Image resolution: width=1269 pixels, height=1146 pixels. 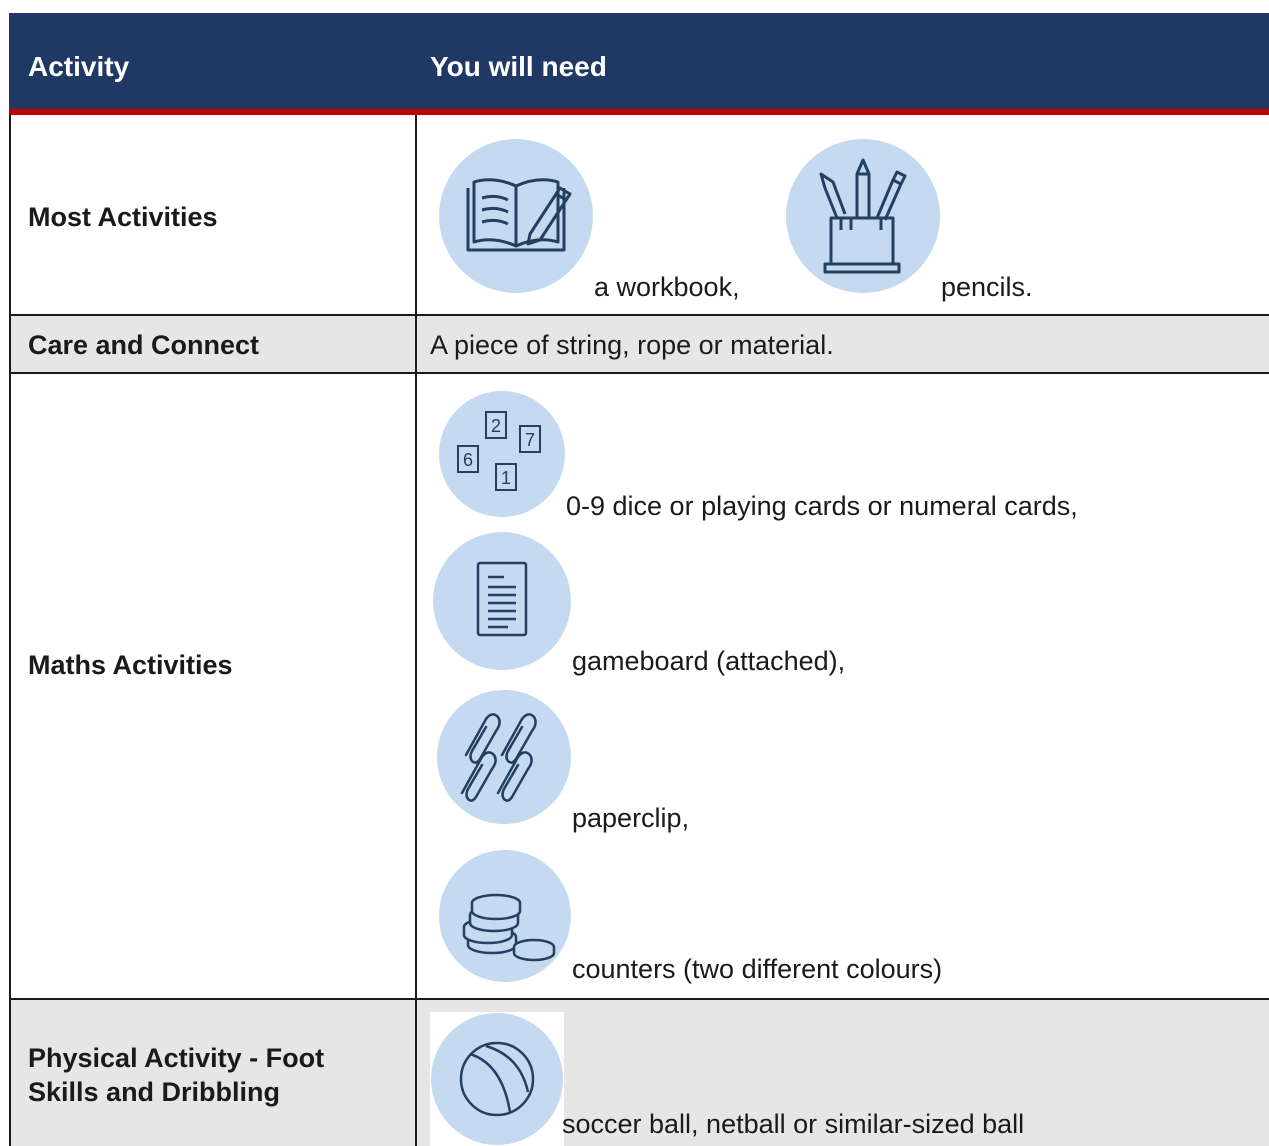 I want to click on card-label: 6, so click(x=468, y=460).